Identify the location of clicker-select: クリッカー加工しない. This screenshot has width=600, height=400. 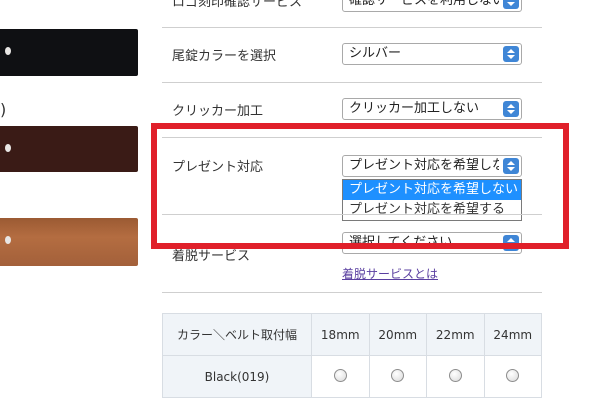
(432, 109).